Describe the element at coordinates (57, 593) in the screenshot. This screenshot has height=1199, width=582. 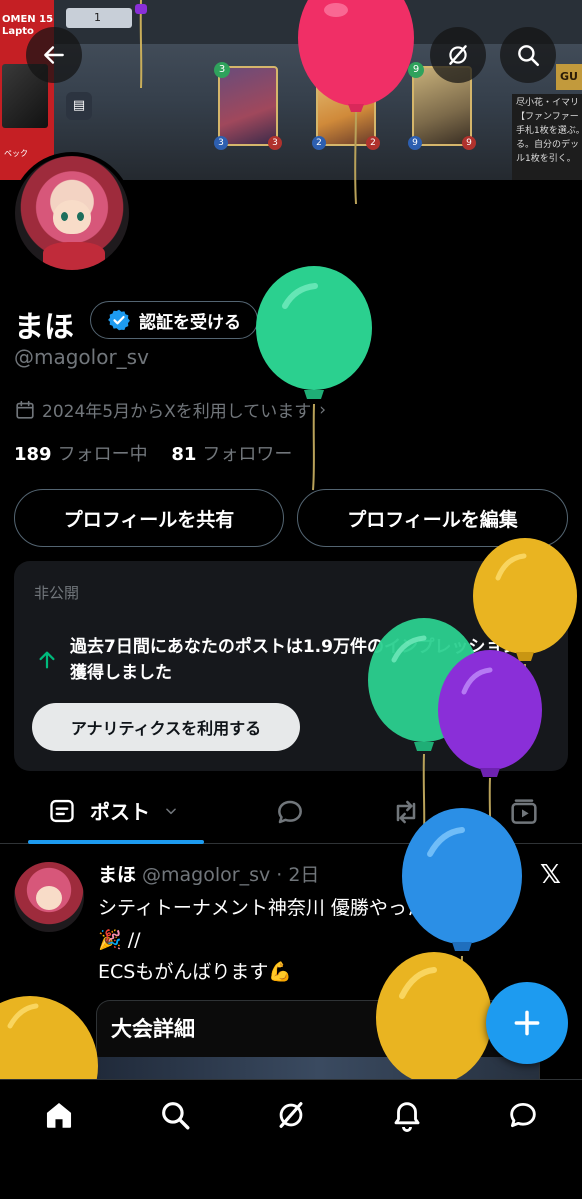
I see `private-card-title: 非公開` at that location.